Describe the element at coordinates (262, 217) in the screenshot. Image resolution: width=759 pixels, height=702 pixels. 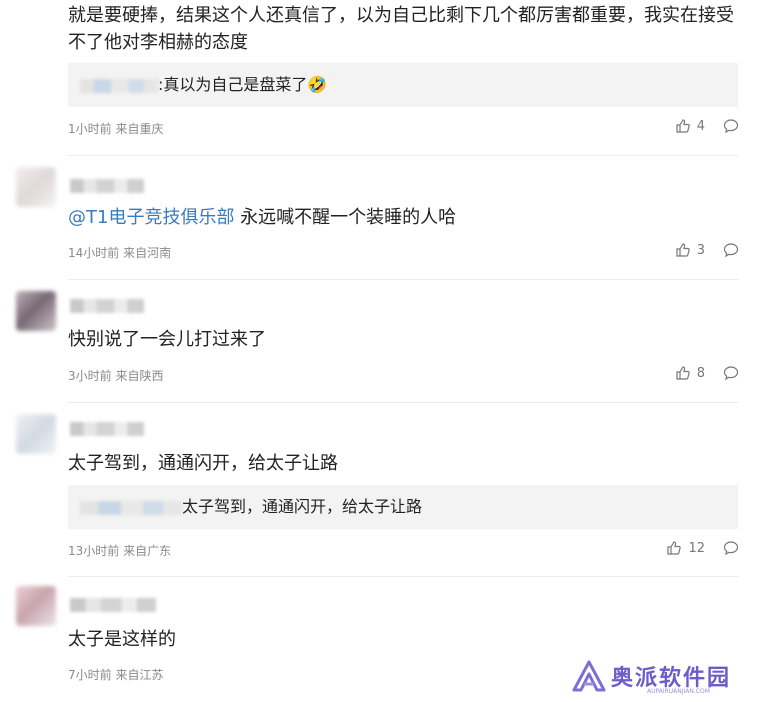
I see `comment-text: @T1电子竞技俱乐部 永远喊不醒一个装睡的人哈` at that location.